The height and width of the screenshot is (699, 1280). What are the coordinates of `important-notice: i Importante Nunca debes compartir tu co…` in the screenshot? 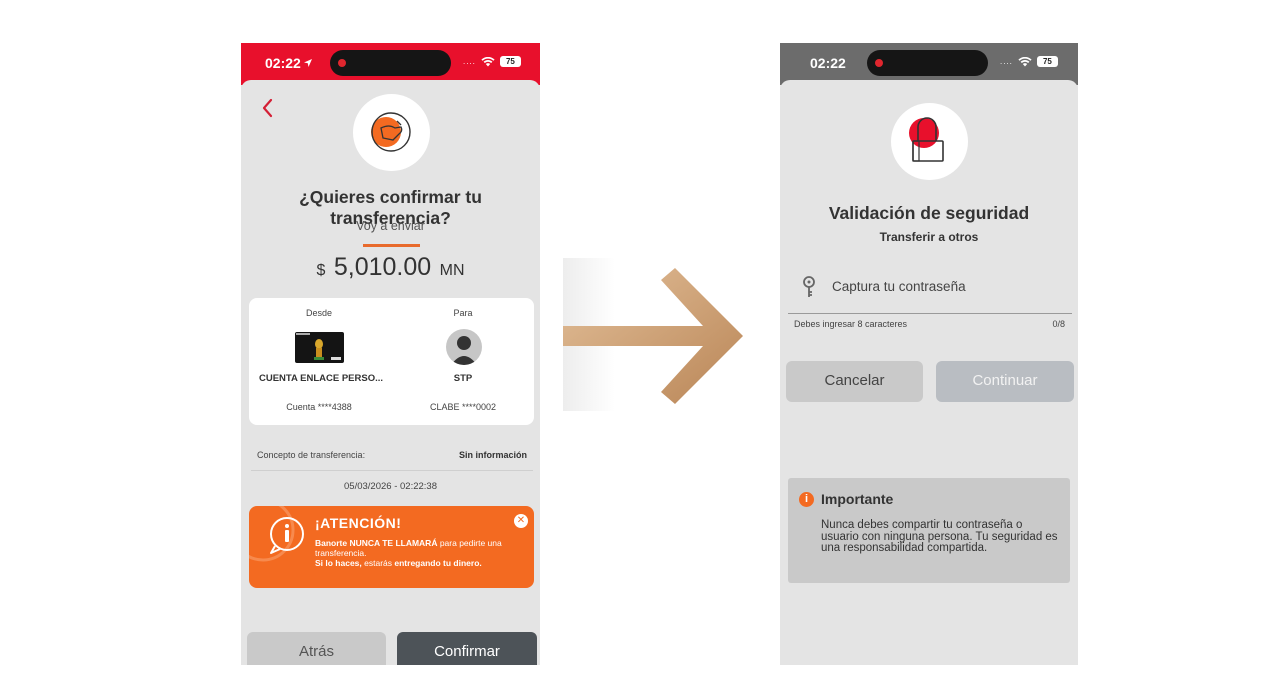 It's located at (929, 530).